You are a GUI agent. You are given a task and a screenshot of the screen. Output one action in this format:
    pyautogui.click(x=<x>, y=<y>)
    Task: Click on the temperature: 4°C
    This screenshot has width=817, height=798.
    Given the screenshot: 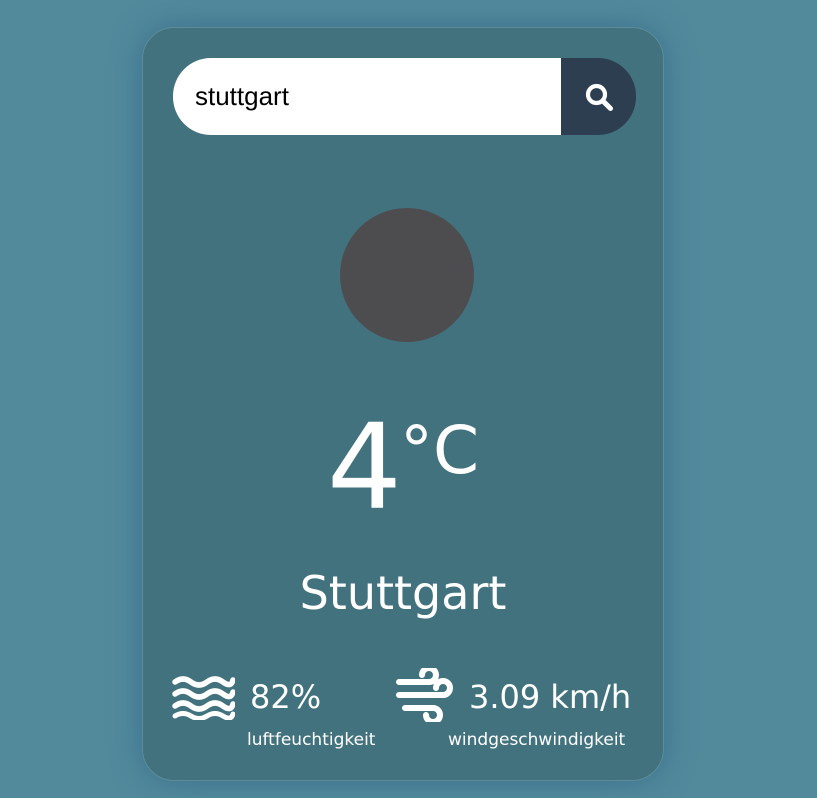 What is the action you would take?
    pyautogui.click(x=403, y=467)
    